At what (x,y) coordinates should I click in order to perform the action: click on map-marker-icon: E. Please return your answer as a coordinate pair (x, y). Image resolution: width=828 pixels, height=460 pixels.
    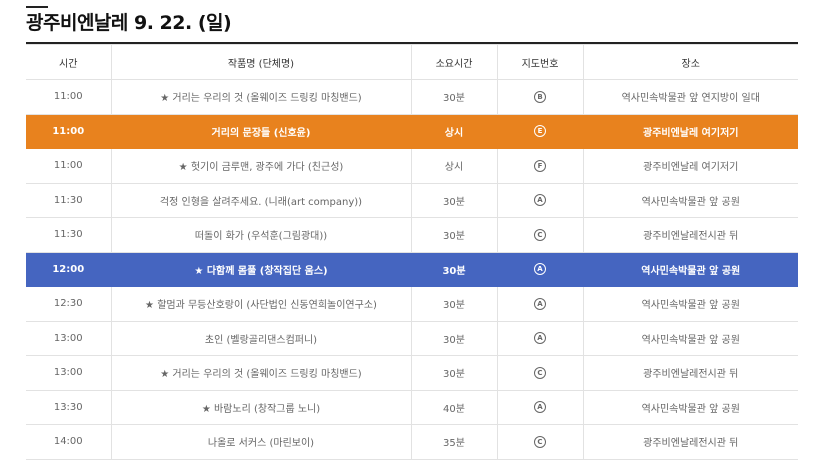
    Looking at the image, I should click on (540, 131).